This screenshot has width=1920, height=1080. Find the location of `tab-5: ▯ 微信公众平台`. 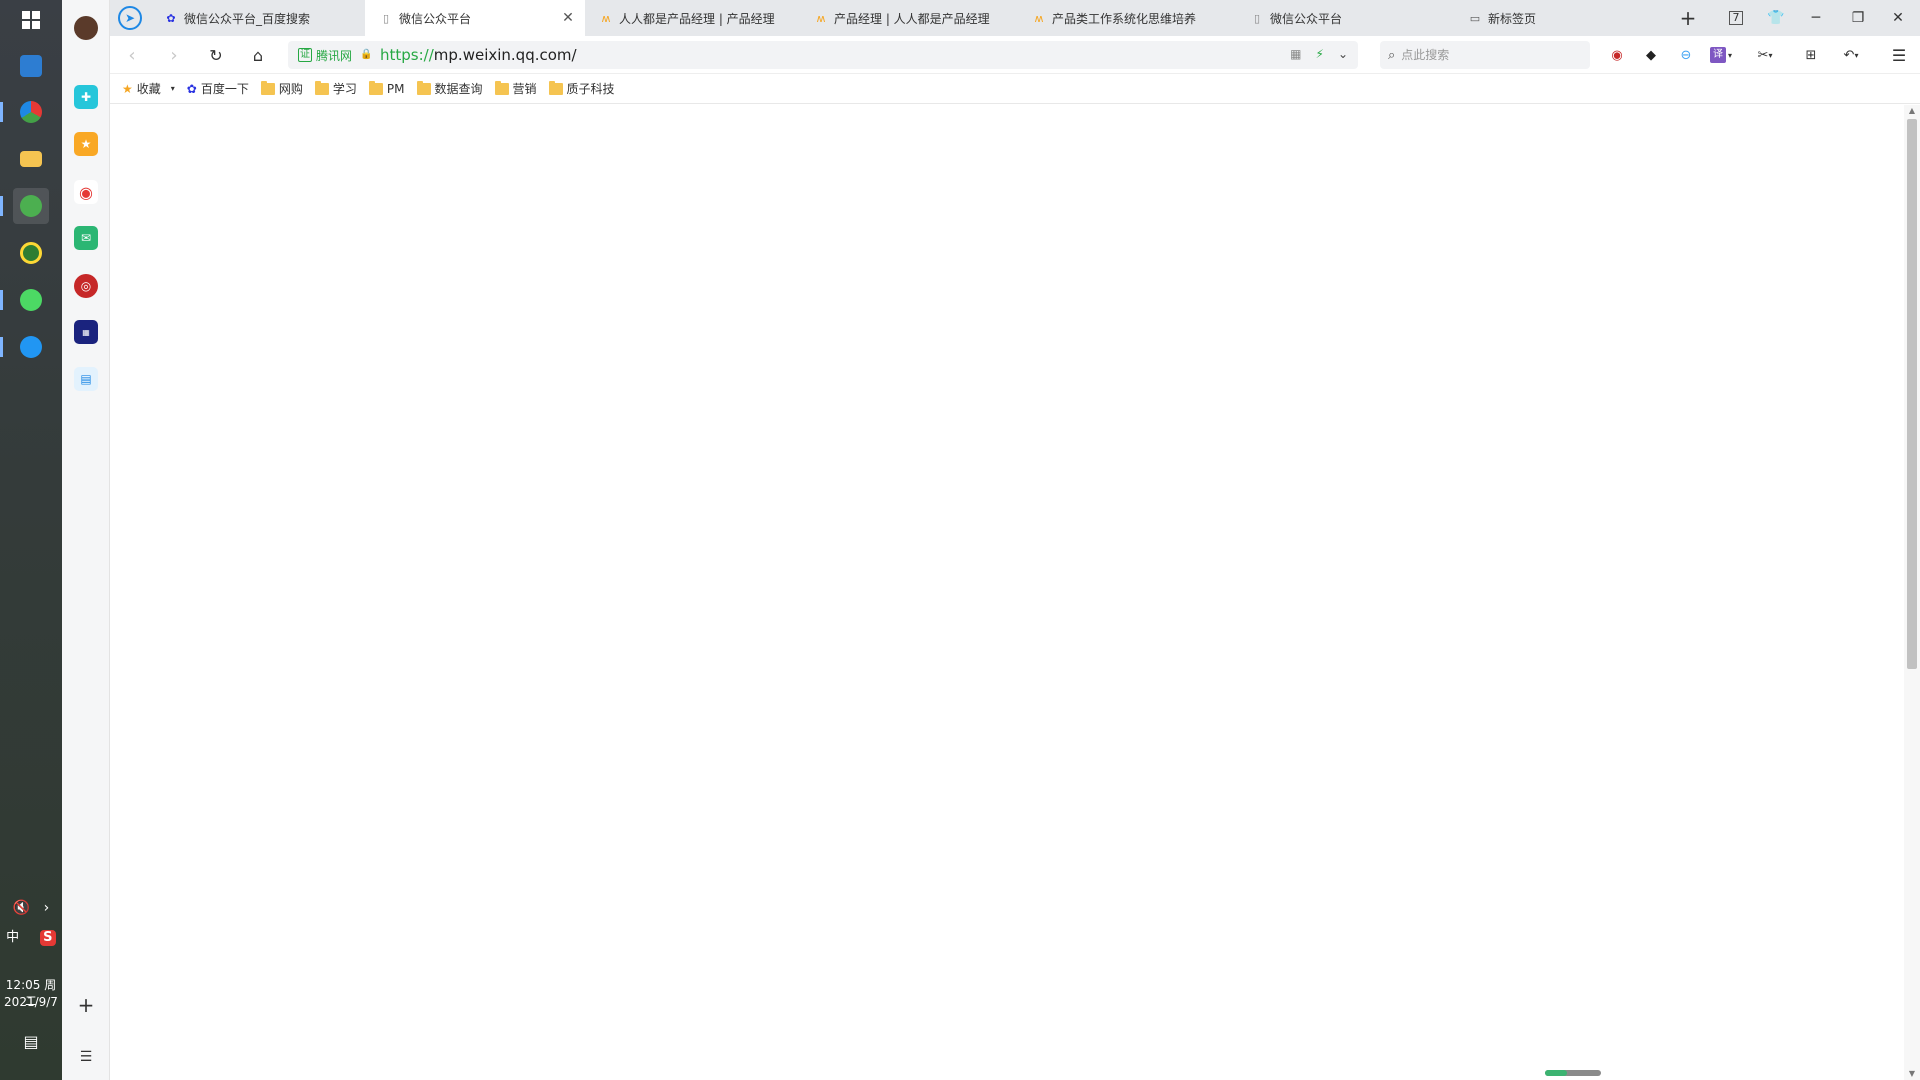

tab-5: ▯ 微信公众平台 is located at coordinates (1345, 18).